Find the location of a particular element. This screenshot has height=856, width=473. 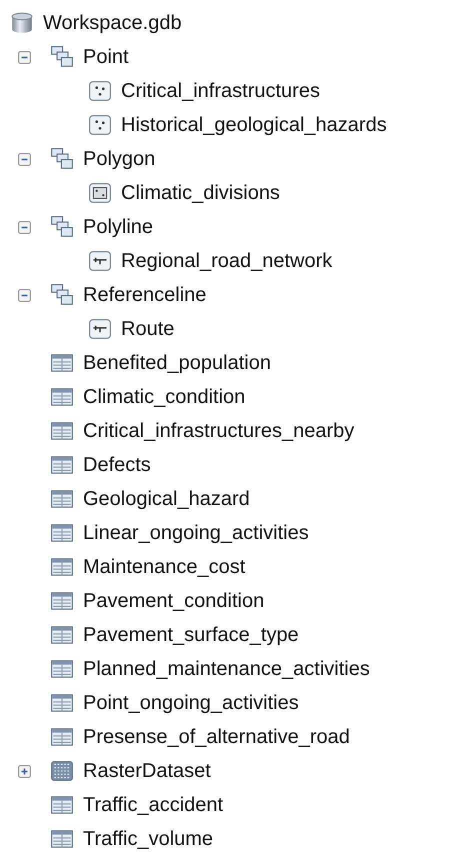

tree-item-label: Traffic_volume is located at coordinates (148, 839).